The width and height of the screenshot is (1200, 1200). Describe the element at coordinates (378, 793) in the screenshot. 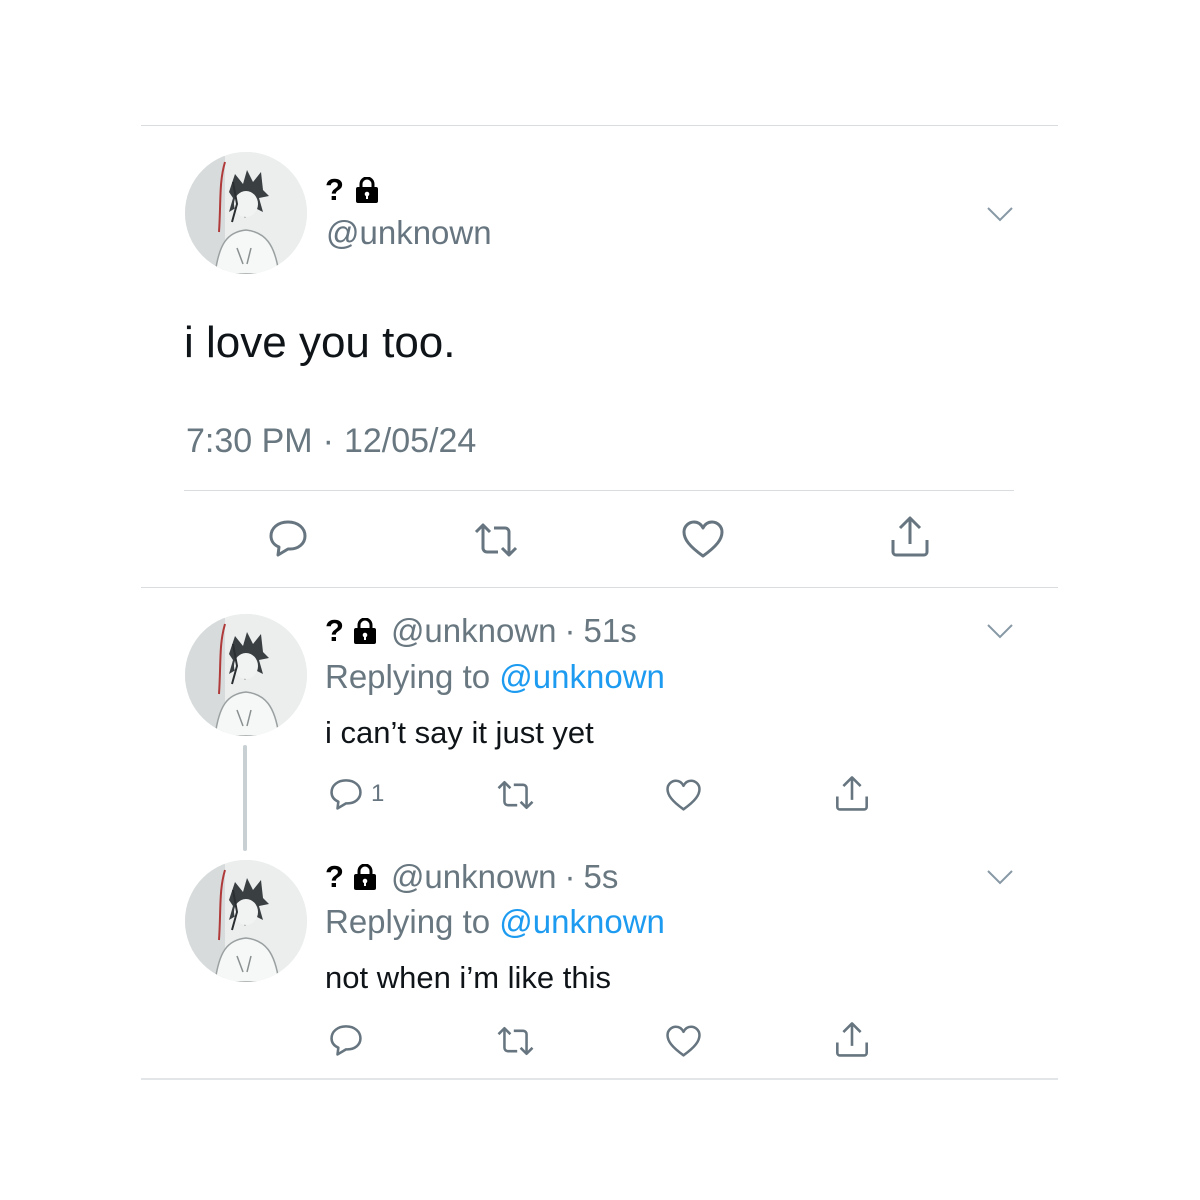

I see `reply-count: 1` at that location.